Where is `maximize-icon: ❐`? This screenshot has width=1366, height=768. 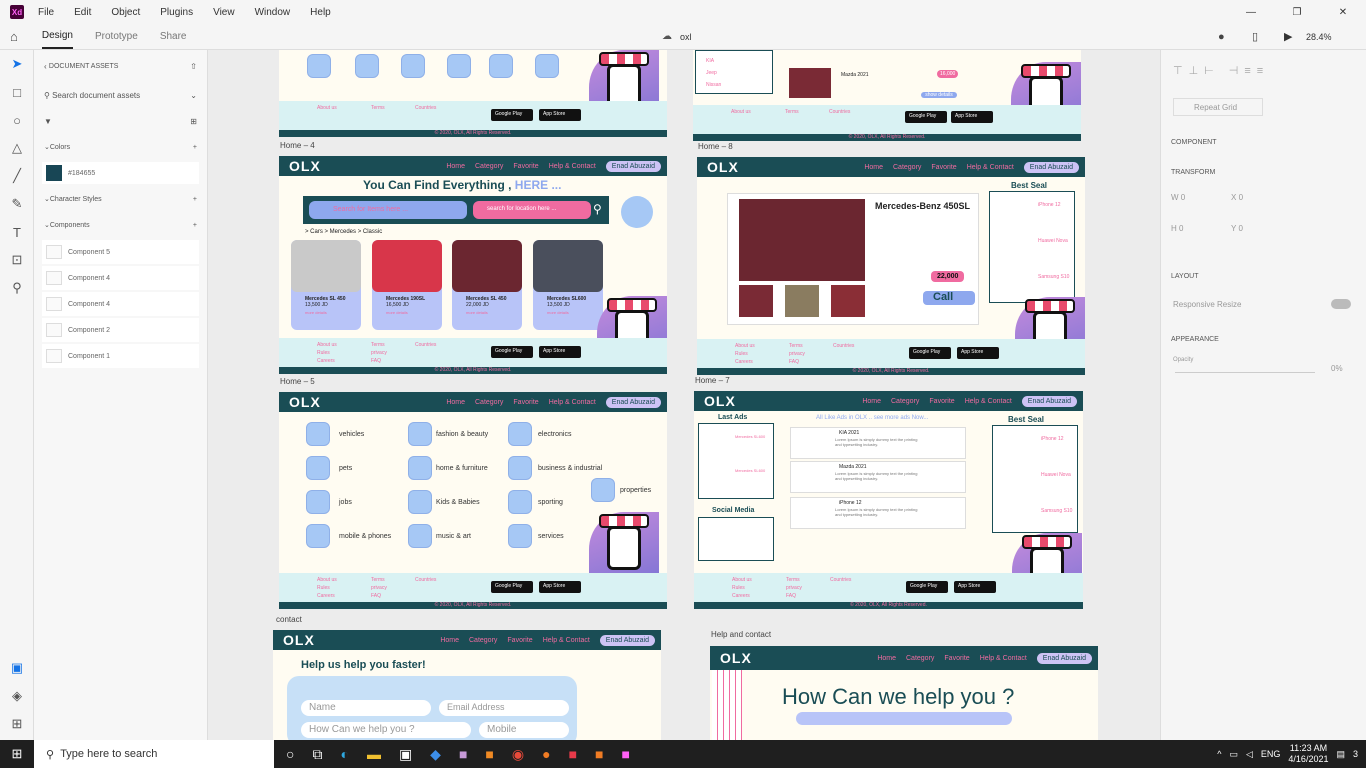
maximize-icon: ❐ is located at coordinates (1297, 12).